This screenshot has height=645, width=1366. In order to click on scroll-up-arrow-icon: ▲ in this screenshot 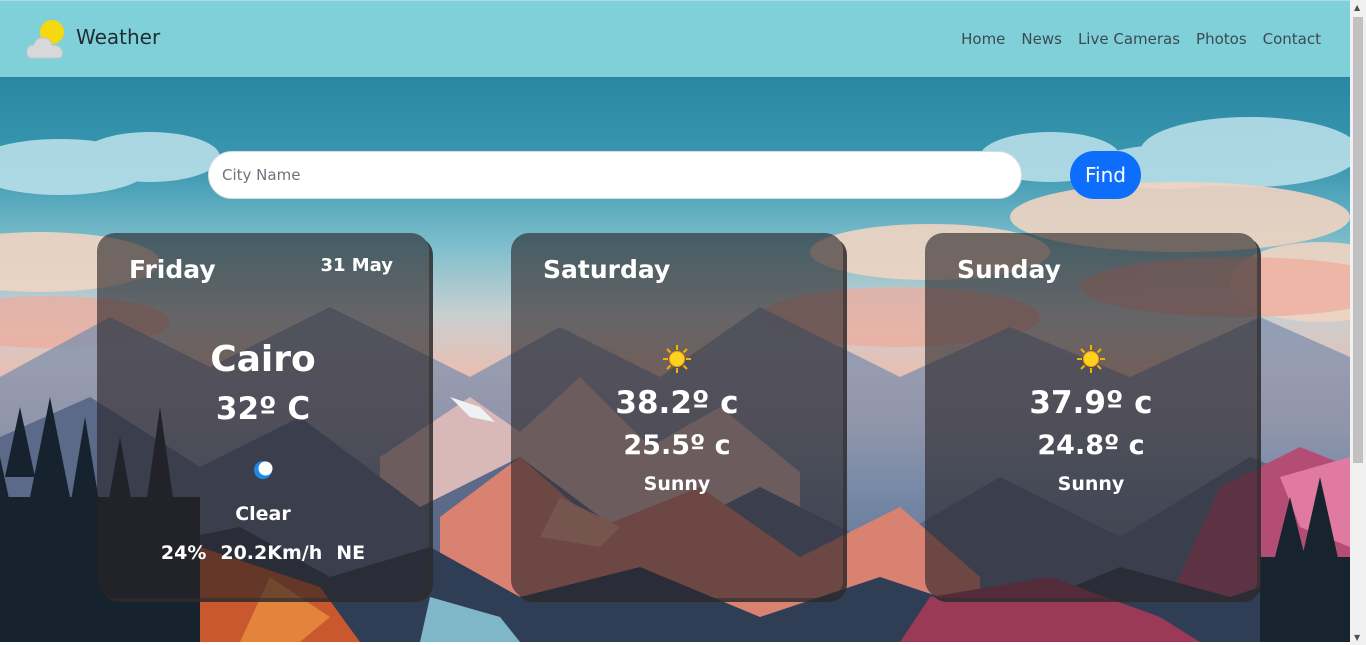, I will do `click(1357, 7)`.